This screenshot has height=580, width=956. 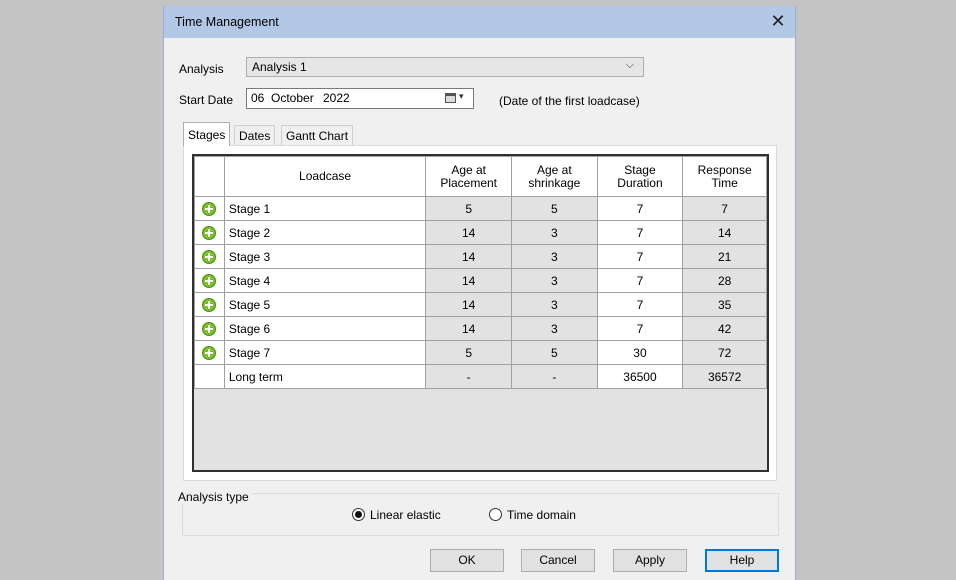 What do you see at coordinates (650, 560) in the screenshot?
I see `apply-button: Apply` at bounding box center [650, 560].